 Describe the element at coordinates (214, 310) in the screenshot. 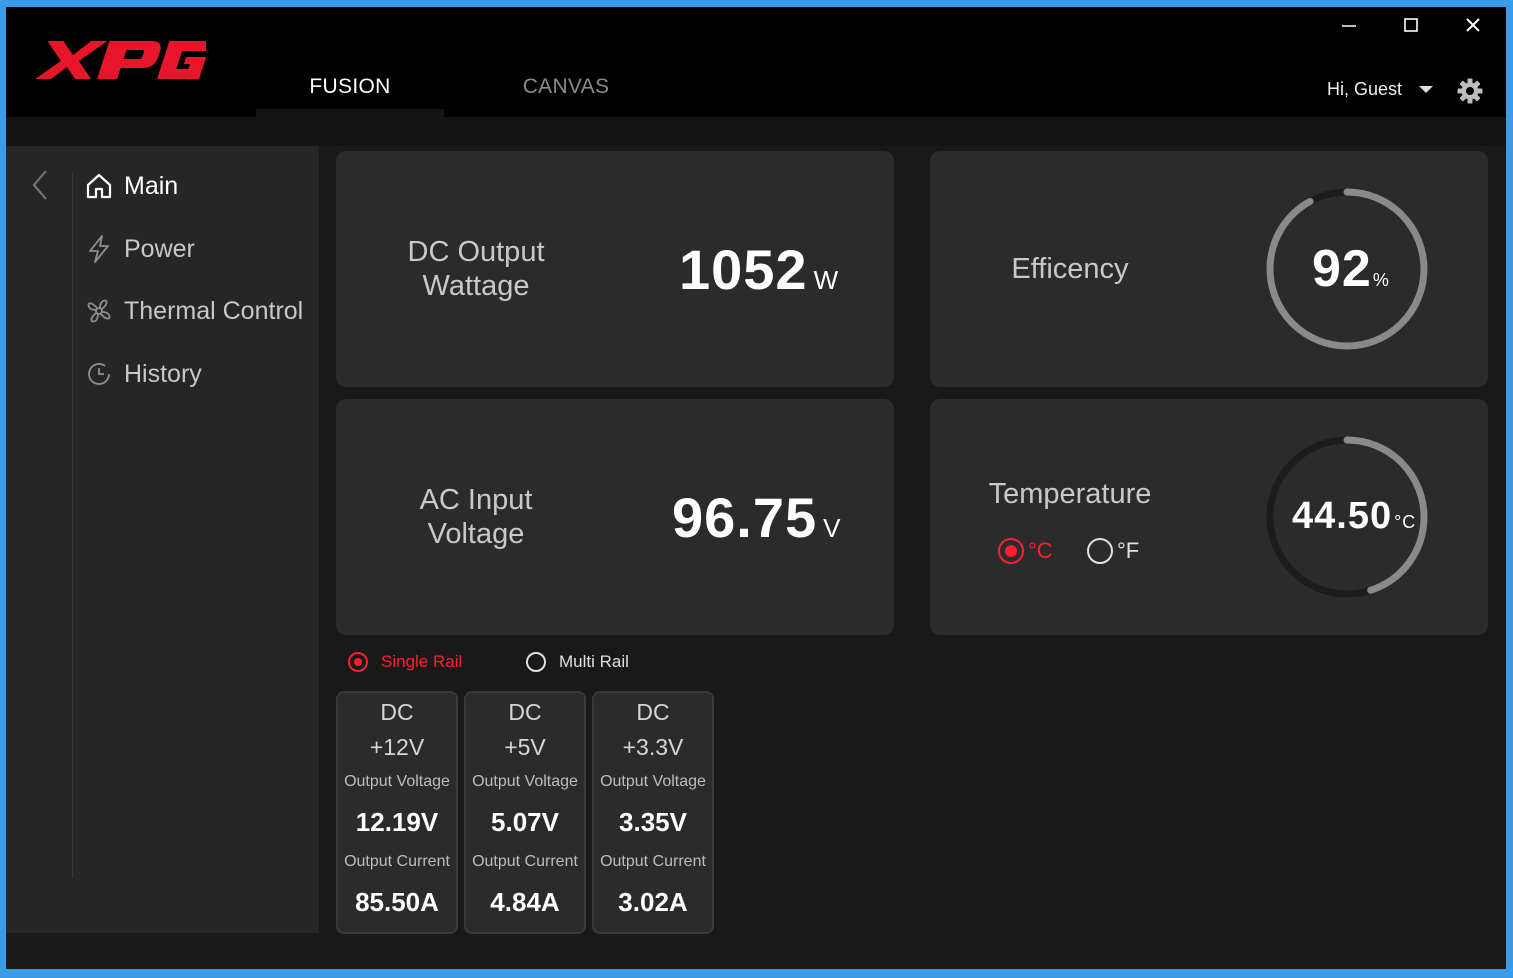

I see `sidebar-item-label: Thermal Control` at that location.